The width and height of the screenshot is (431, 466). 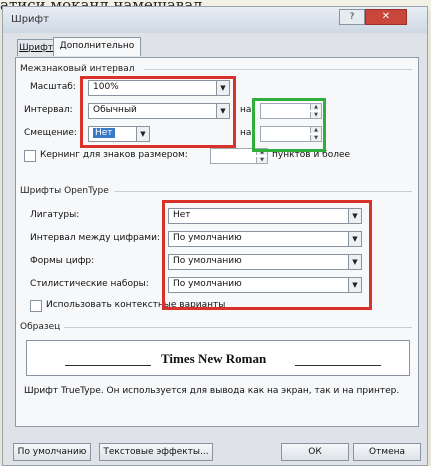 What do you see at coordinates (95, 238) in the screenshot?
I see `num-spacing-label: Интервал между цифрами:` at bounding box center [95, 238].